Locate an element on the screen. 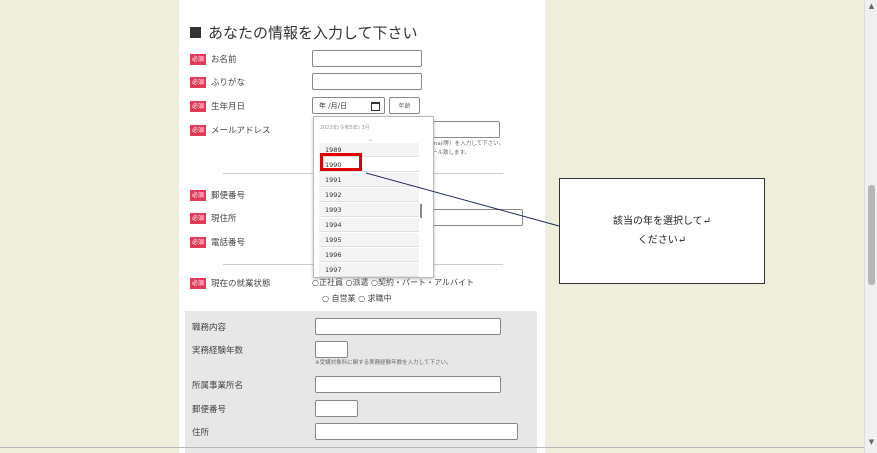 This screenshot has height=453, width=877. instruction-callout: 該当の年を選択して↵ ください↵ is located at coordinates (662, 231).